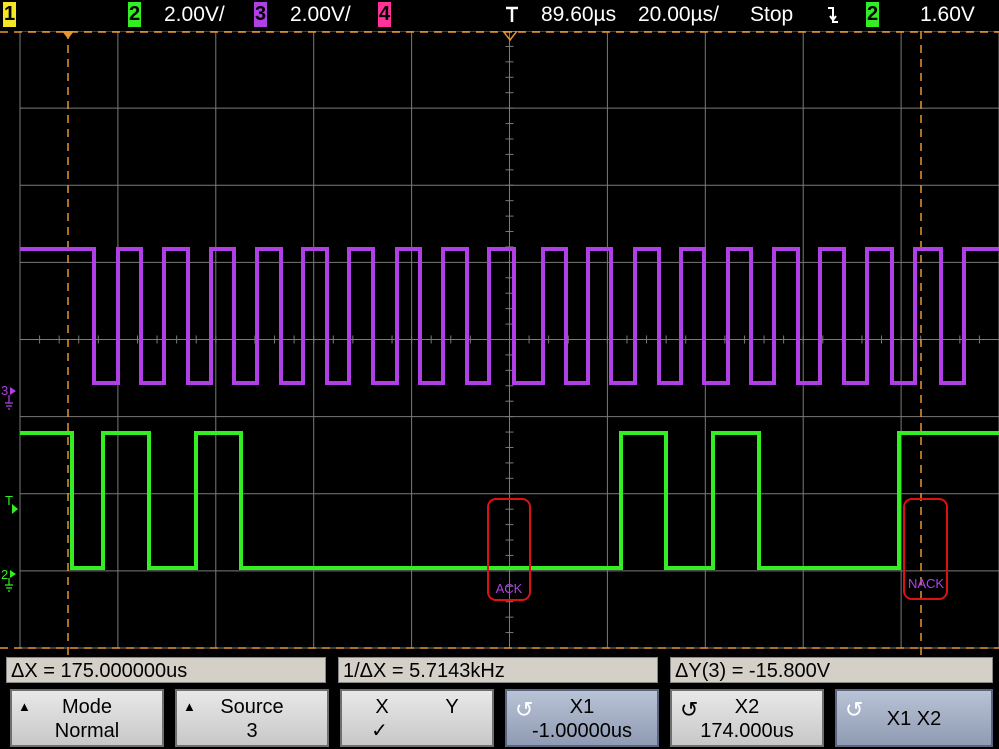 This screenshot has width=999, height=749. What do you see at coordinates (772, 14) in the screenshot?
I see `run-state: Stop` at bounding box center [772, 14].